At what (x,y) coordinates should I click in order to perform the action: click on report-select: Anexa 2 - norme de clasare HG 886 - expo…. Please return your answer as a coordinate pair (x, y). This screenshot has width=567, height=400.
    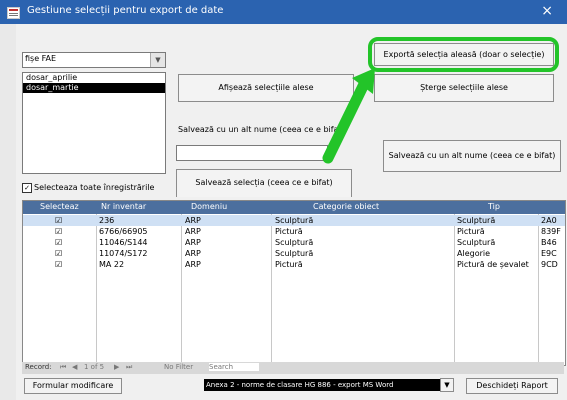
    Looking at the image, I should click on (322, 385).